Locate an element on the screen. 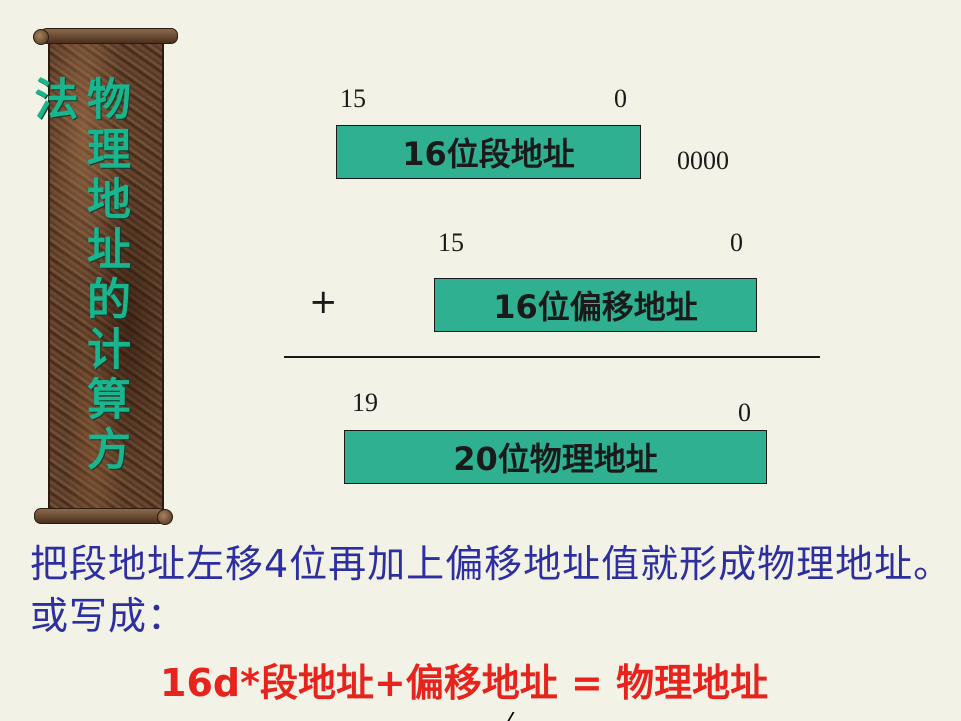  segment-register: 16位段地址 is located at coordinates (488, 152).